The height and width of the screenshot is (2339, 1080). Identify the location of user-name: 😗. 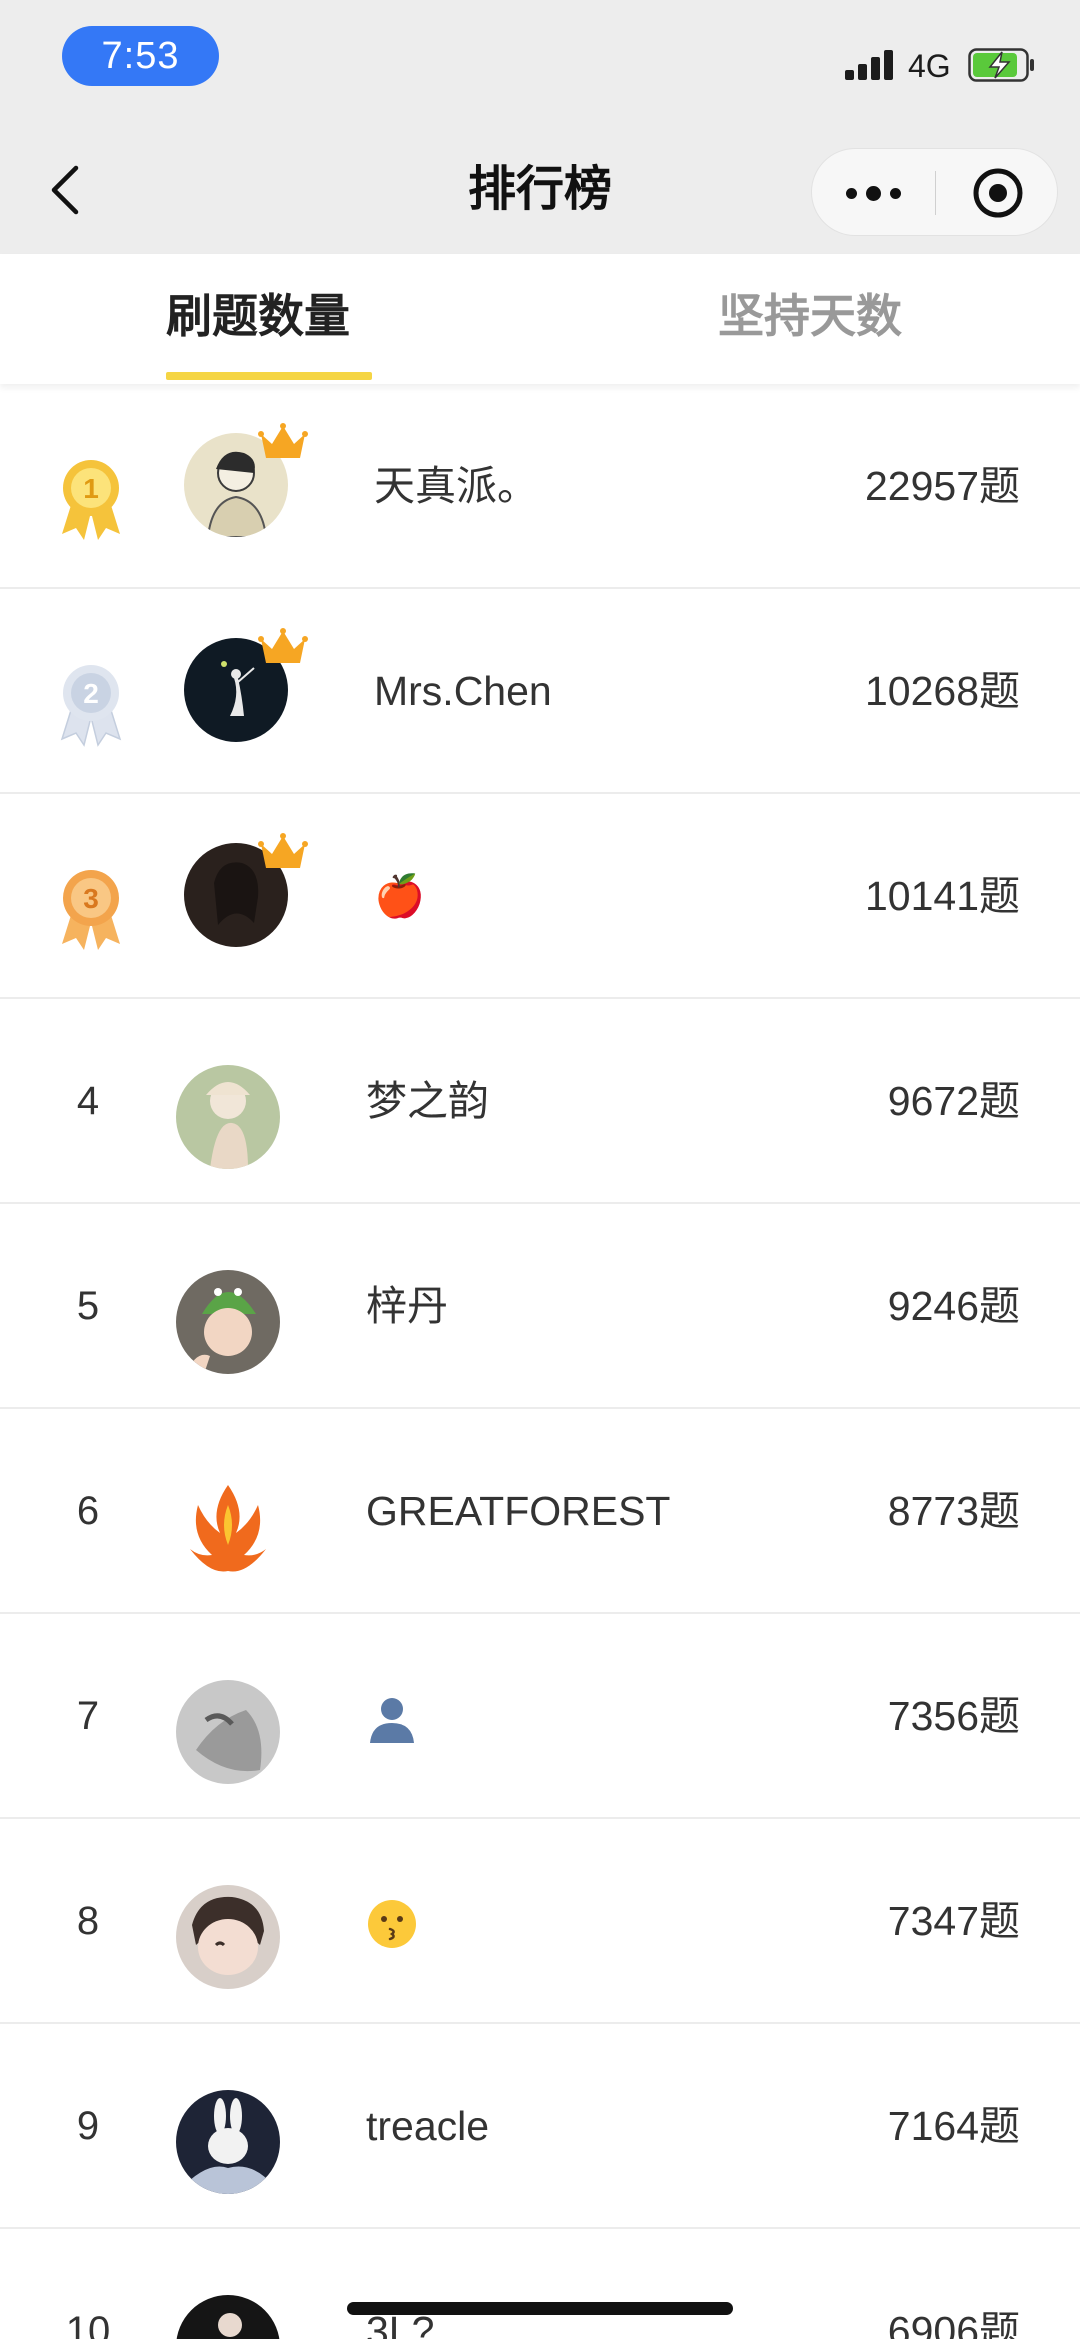
(392, 1921).